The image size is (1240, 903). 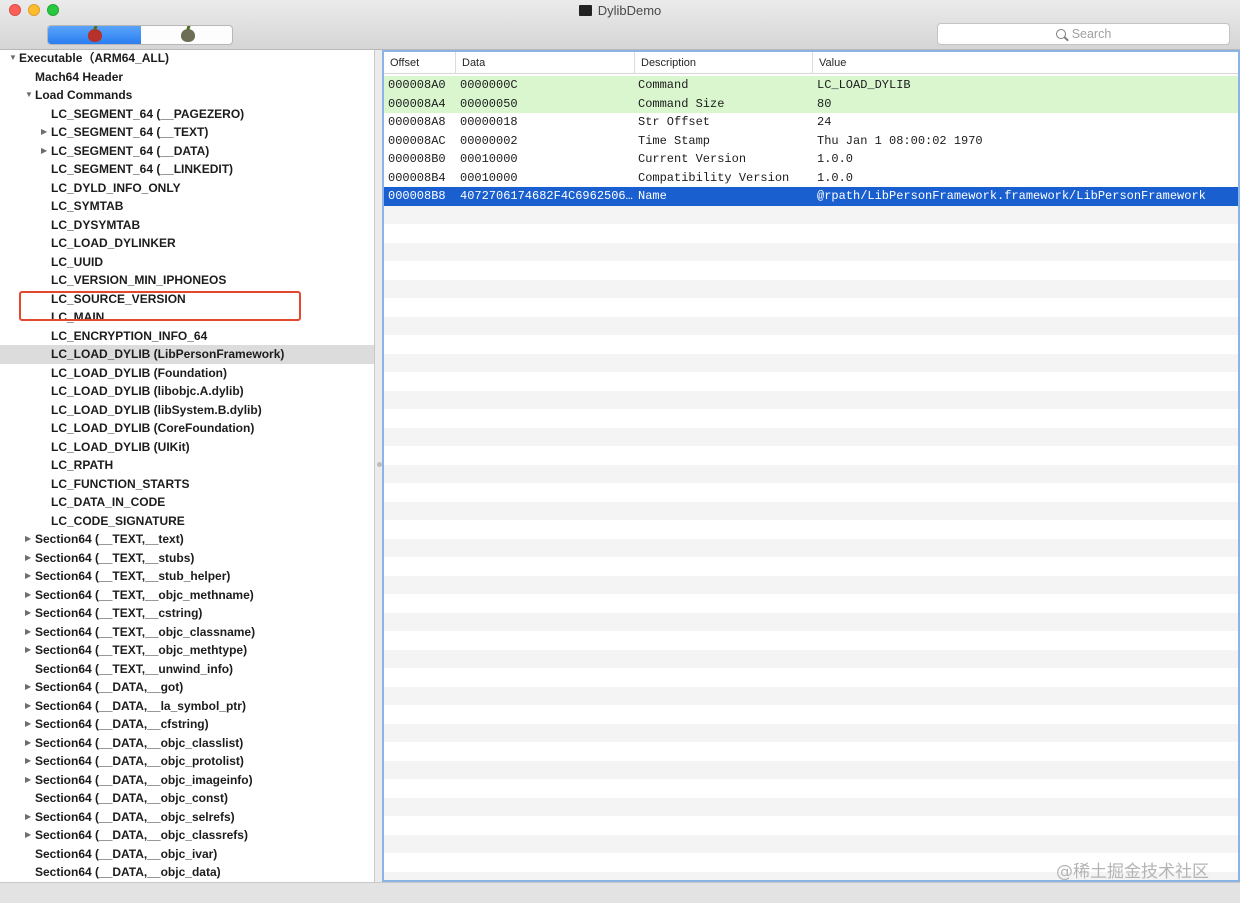 I want to click on outline-row: LC_ENCRYPTION_INFO_64, so click(x=187, y=336).